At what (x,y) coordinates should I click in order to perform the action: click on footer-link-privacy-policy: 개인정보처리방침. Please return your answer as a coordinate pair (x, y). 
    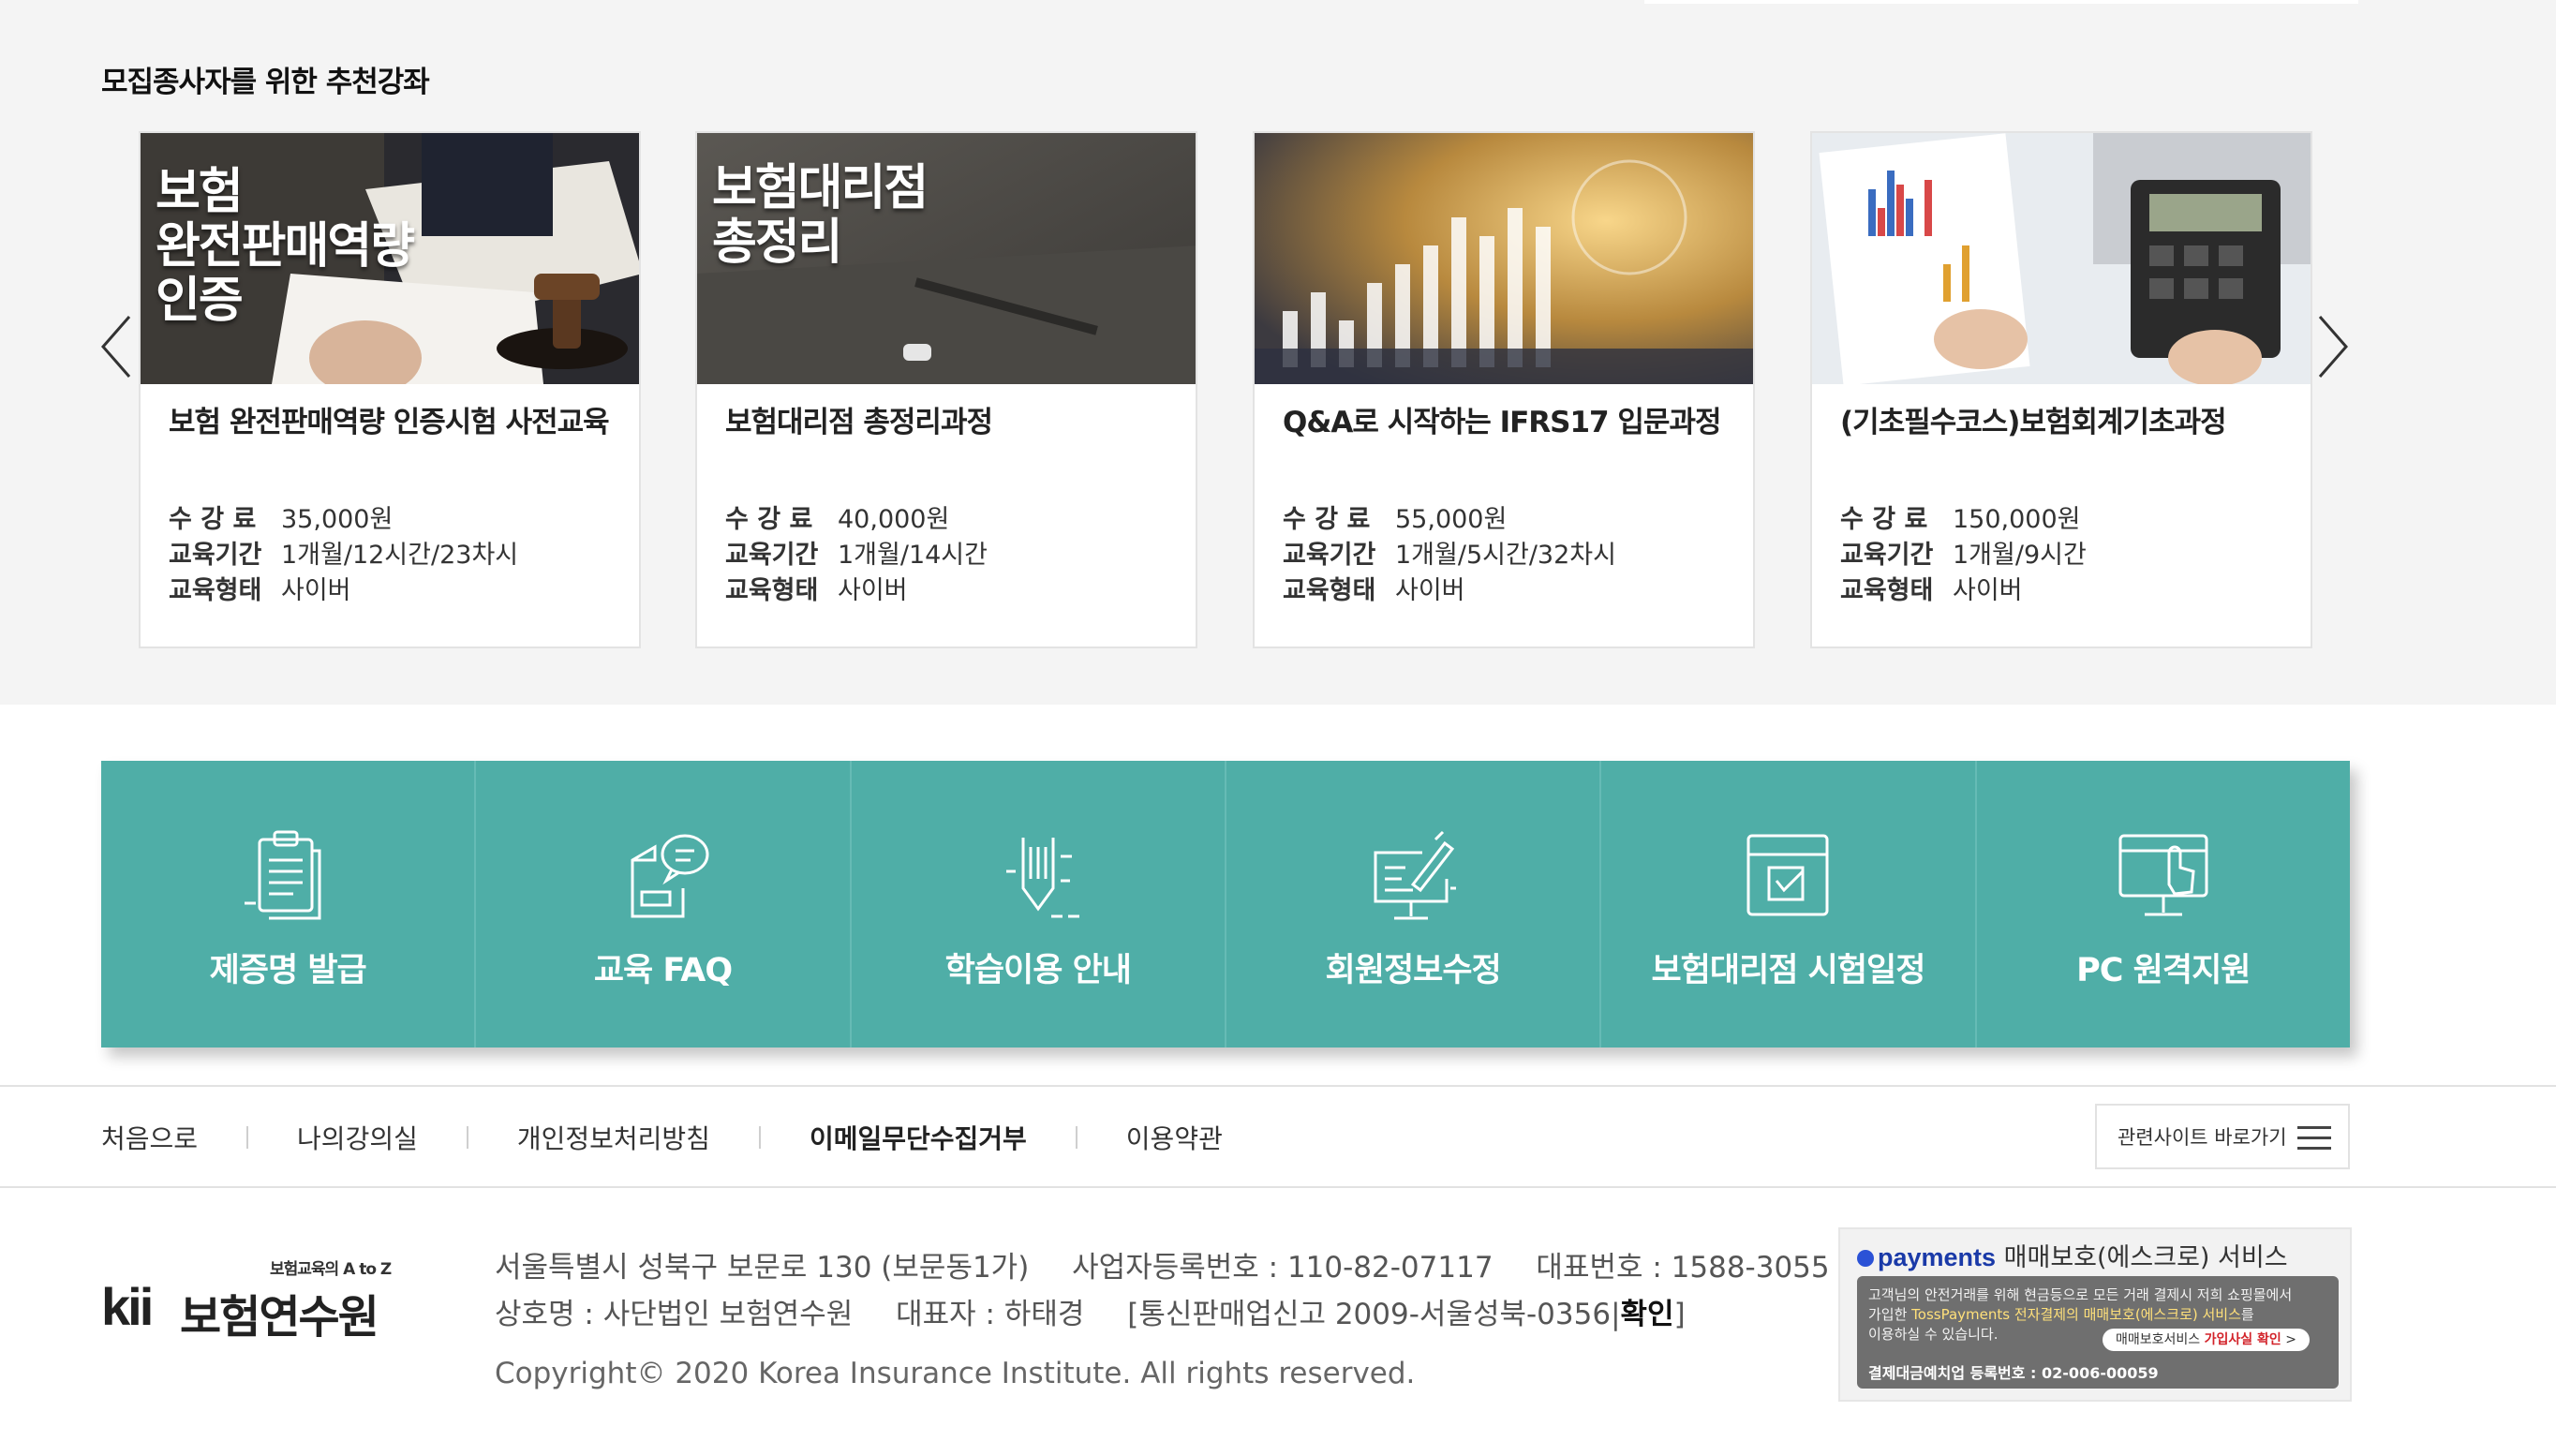
    Looking at the image, I should click on (613, 1137).